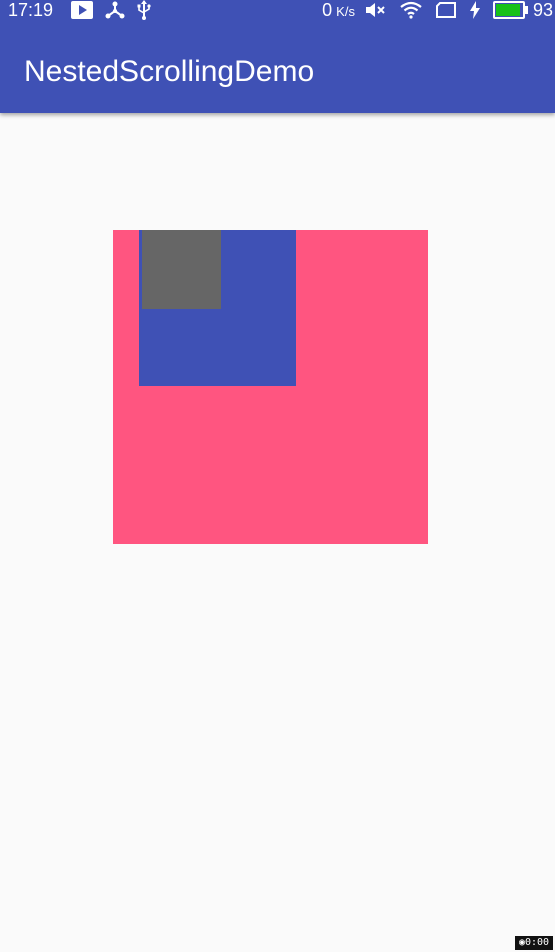  I want to click on app-bar: 17:19 0 K/s 93 NestedScrollingDemo, so click(277, 56).